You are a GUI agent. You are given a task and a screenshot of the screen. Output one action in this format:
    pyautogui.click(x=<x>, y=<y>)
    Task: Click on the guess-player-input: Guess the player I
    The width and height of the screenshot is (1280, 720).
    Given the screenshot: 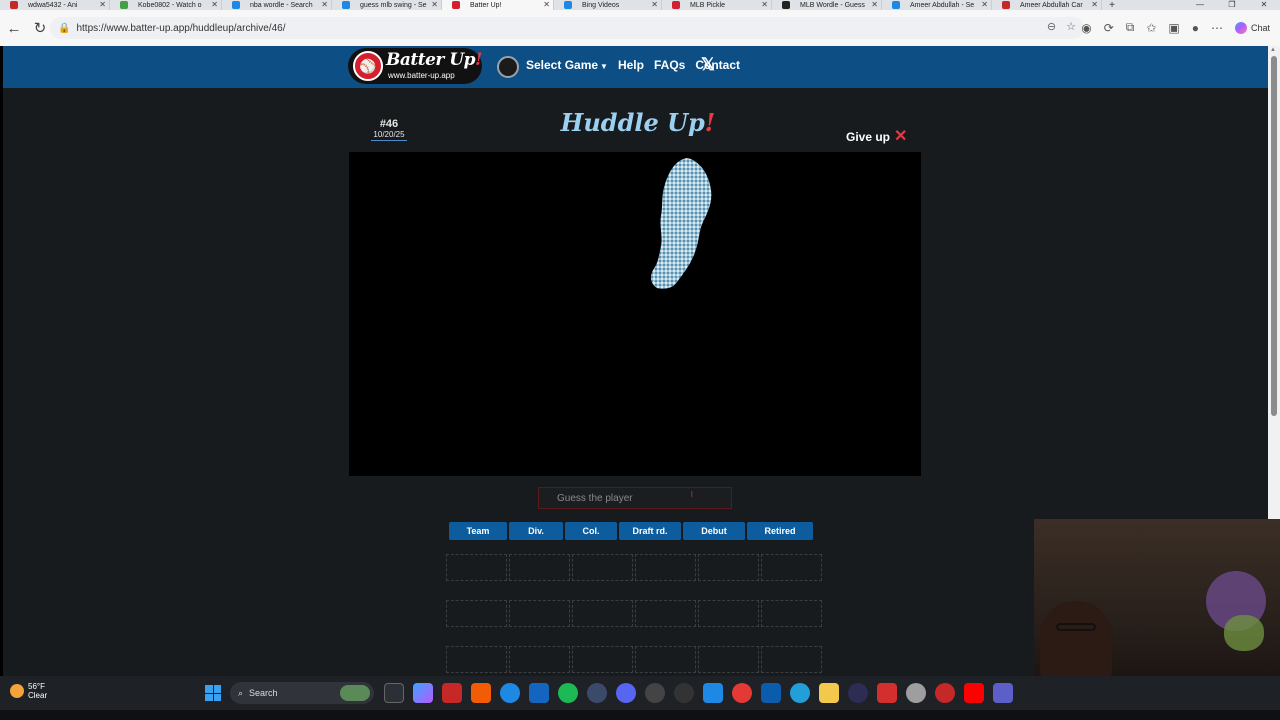 What is the action you would take?
    pyautogui.click(x=635, y=498)
    